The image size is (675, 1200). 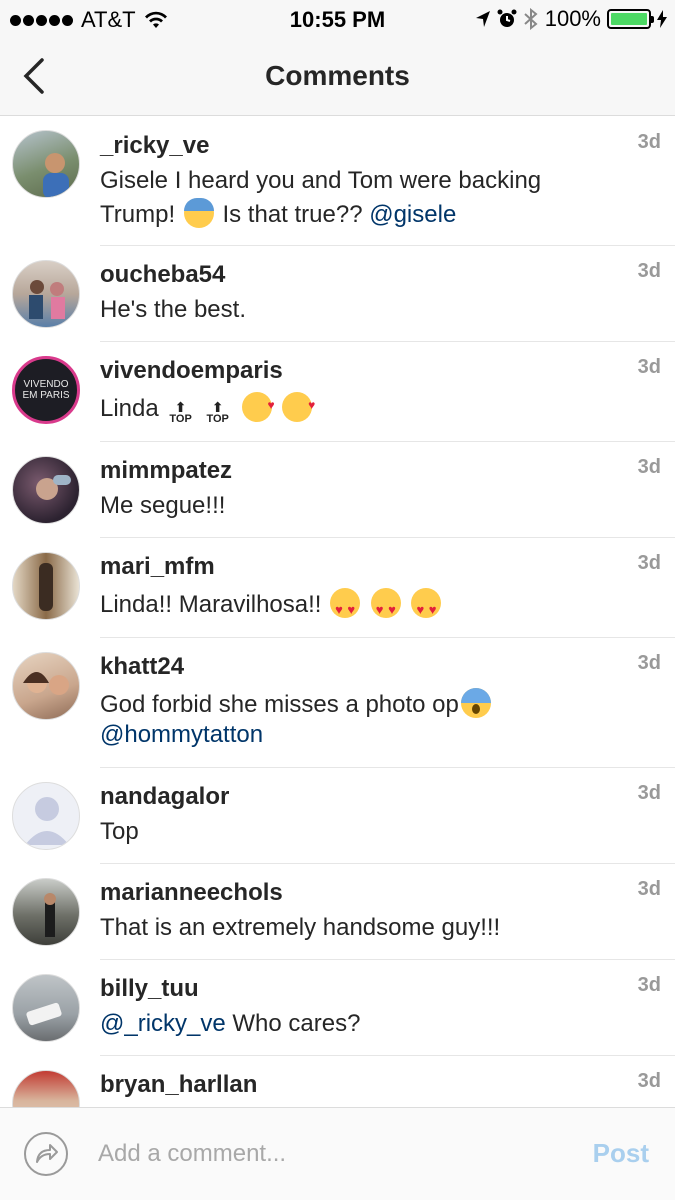 I want to click on battery-percent: 100%, so click(x=572, y=18).